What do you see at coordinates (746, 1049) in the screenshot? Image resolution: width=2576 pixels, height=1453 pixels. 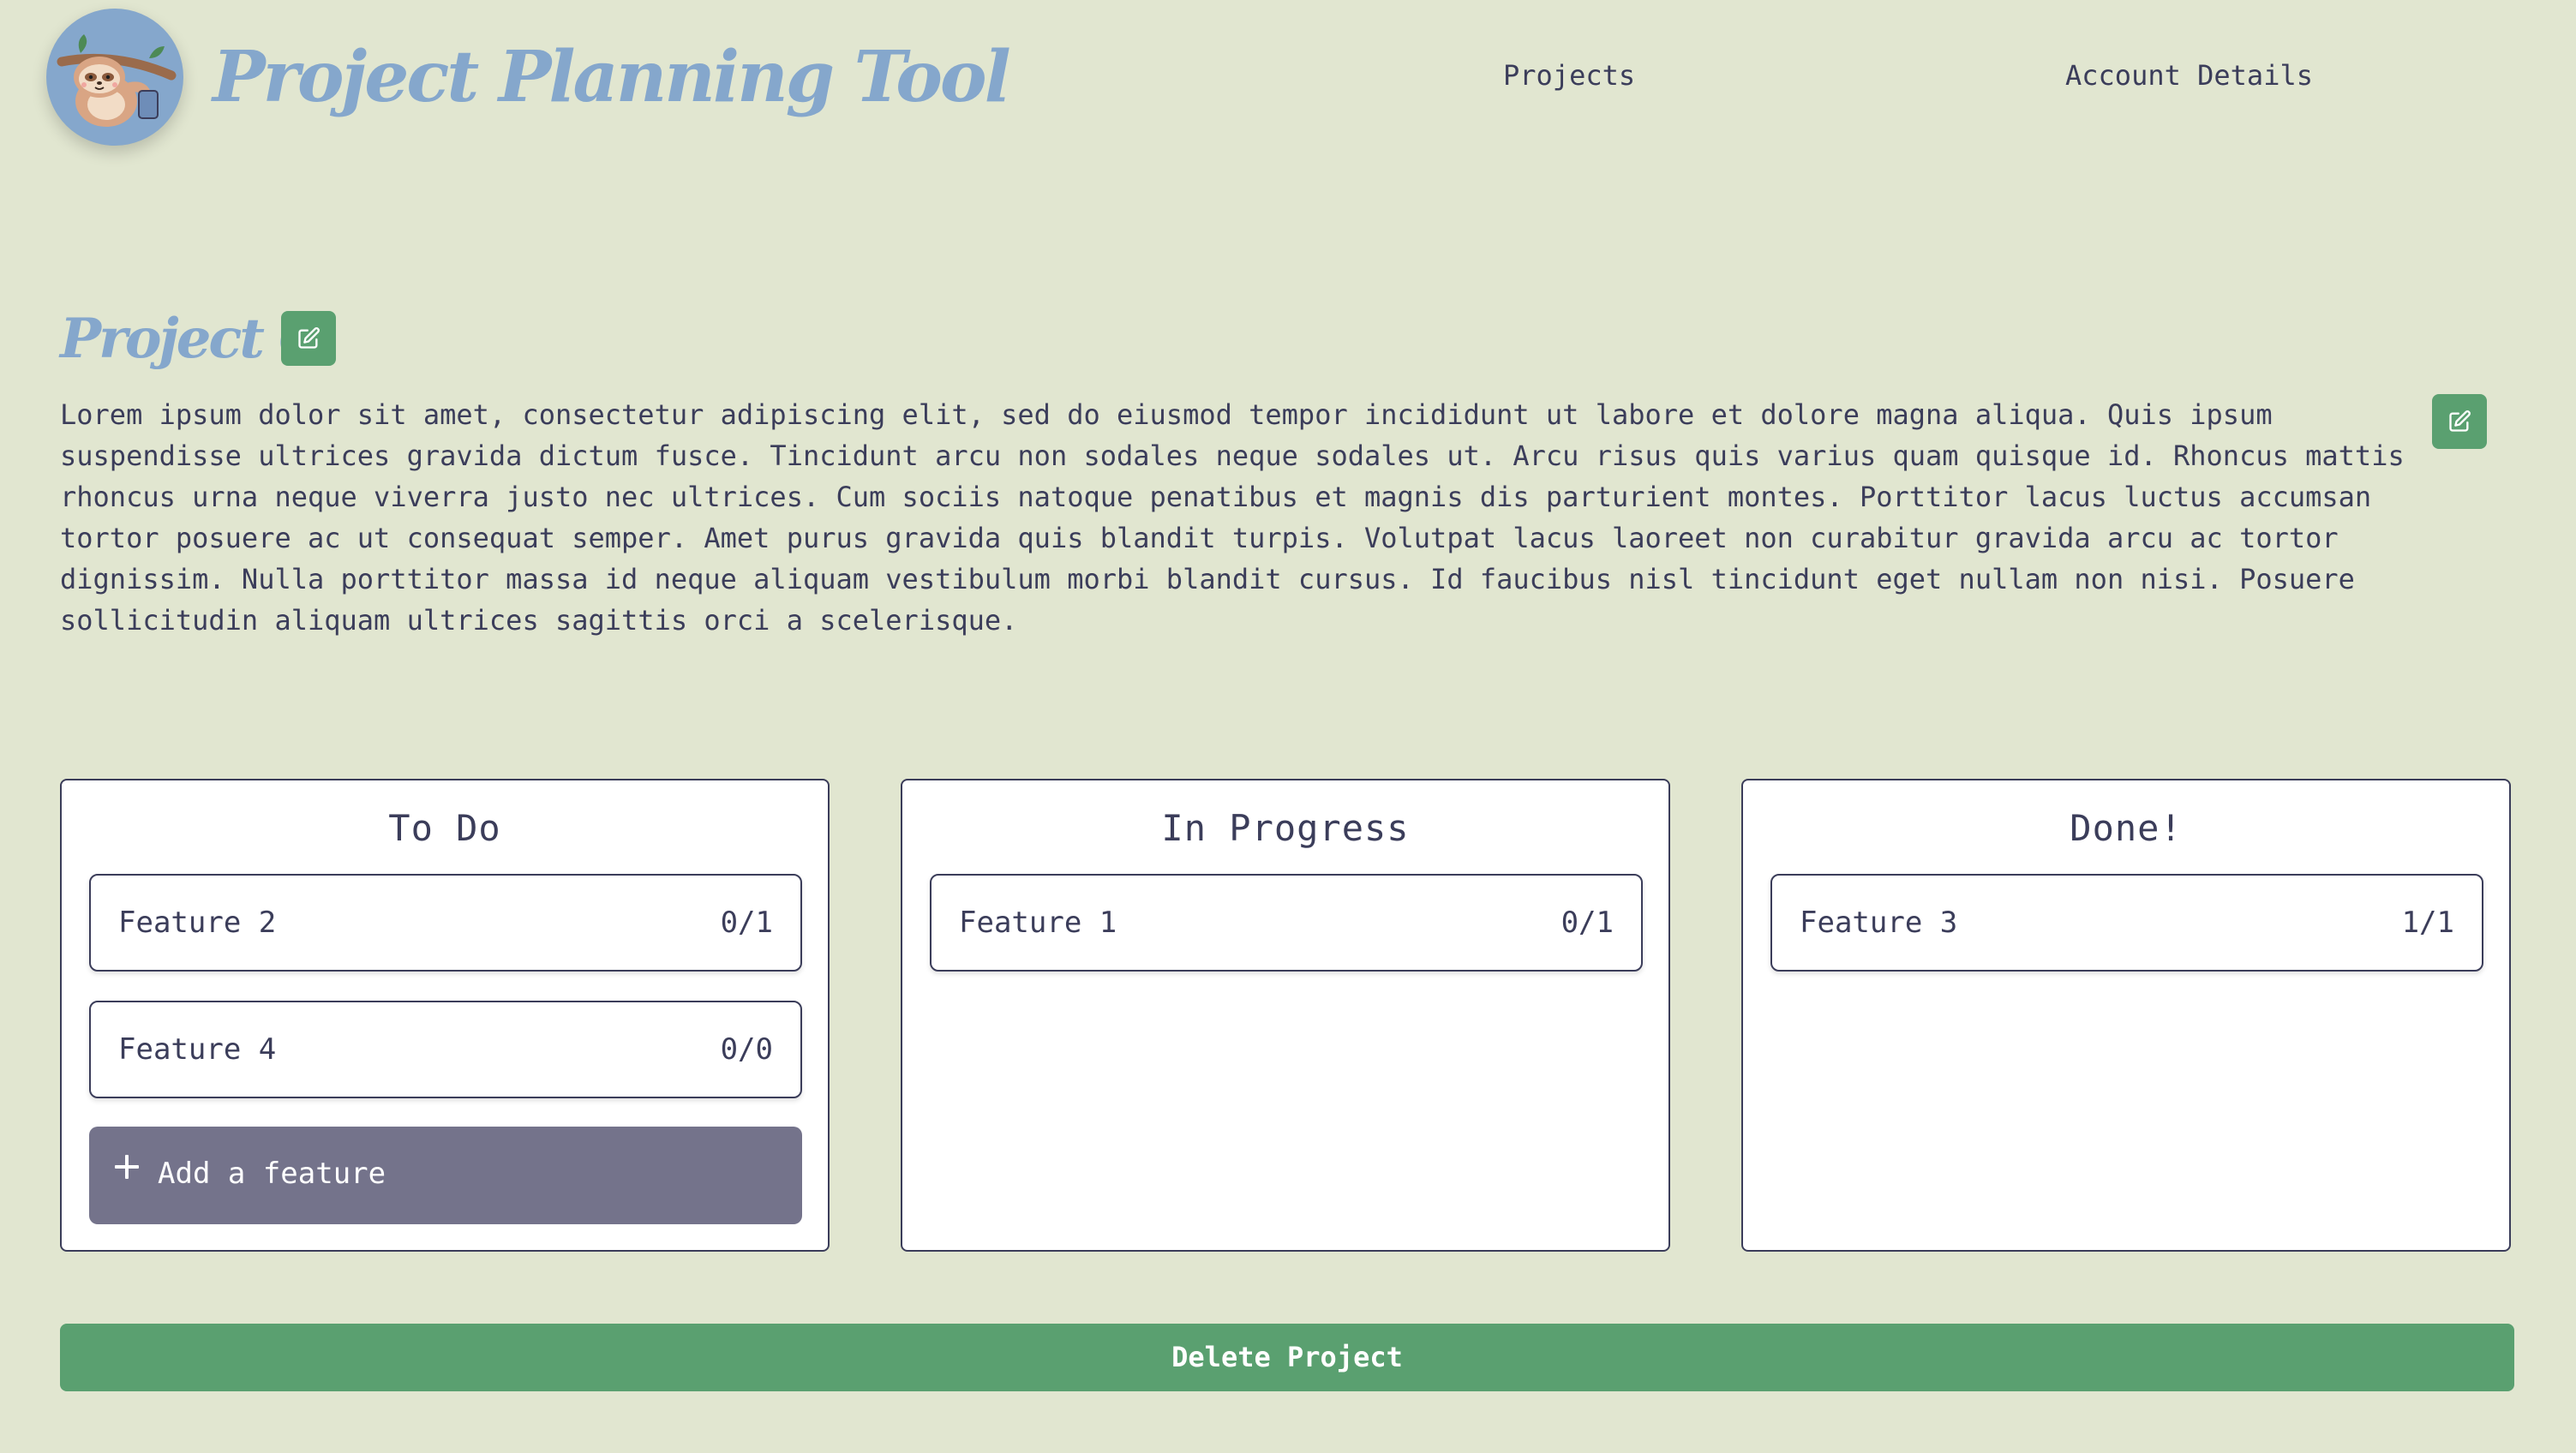 I see `feature-progress-count: 0/0` at bounding box center [746, 1049].